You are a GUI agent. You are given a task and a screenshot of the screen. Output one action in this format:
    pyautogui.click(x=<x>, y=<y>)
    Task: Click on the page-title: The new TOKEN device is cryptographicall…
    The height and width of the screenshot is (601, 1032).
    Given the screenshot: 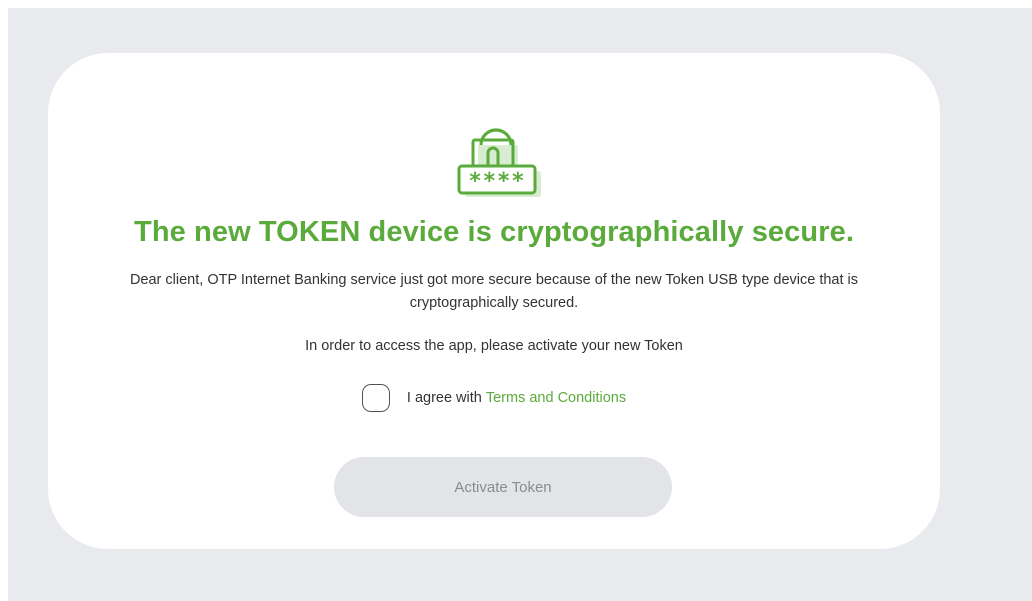 What is the action you would take?
    pyautogui.click(x=494, y=232)
    